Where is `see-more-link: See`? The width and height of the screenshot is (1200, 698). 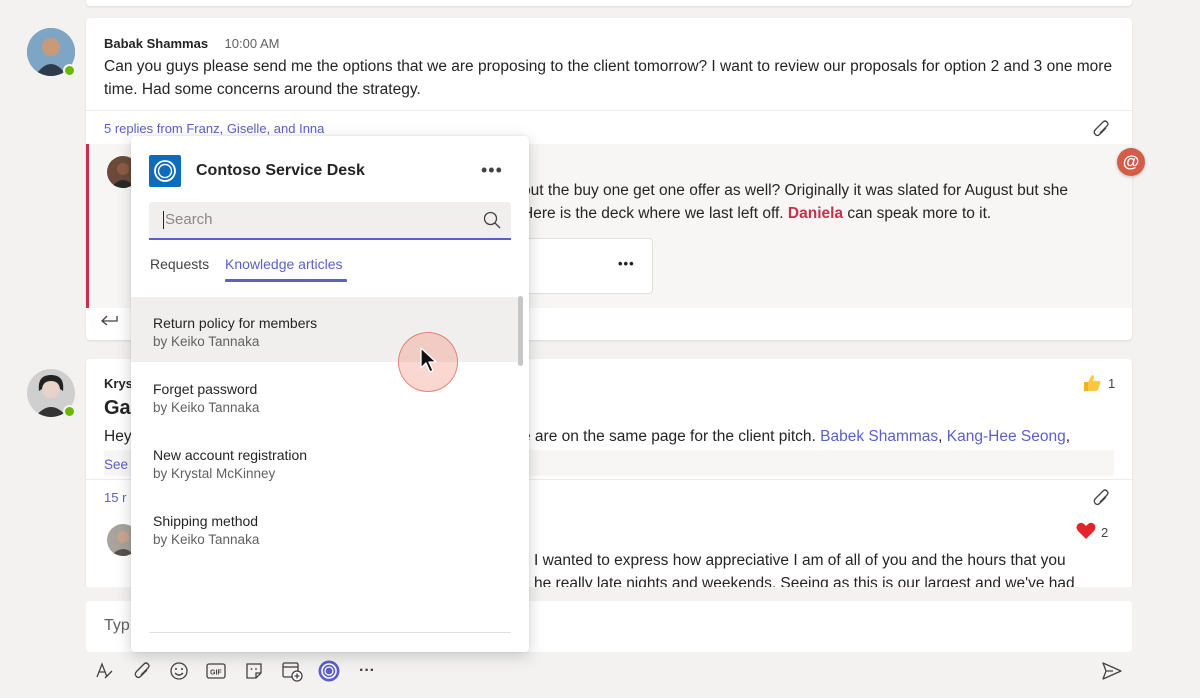 see-more-link: See is located at coordinates (116, 464).